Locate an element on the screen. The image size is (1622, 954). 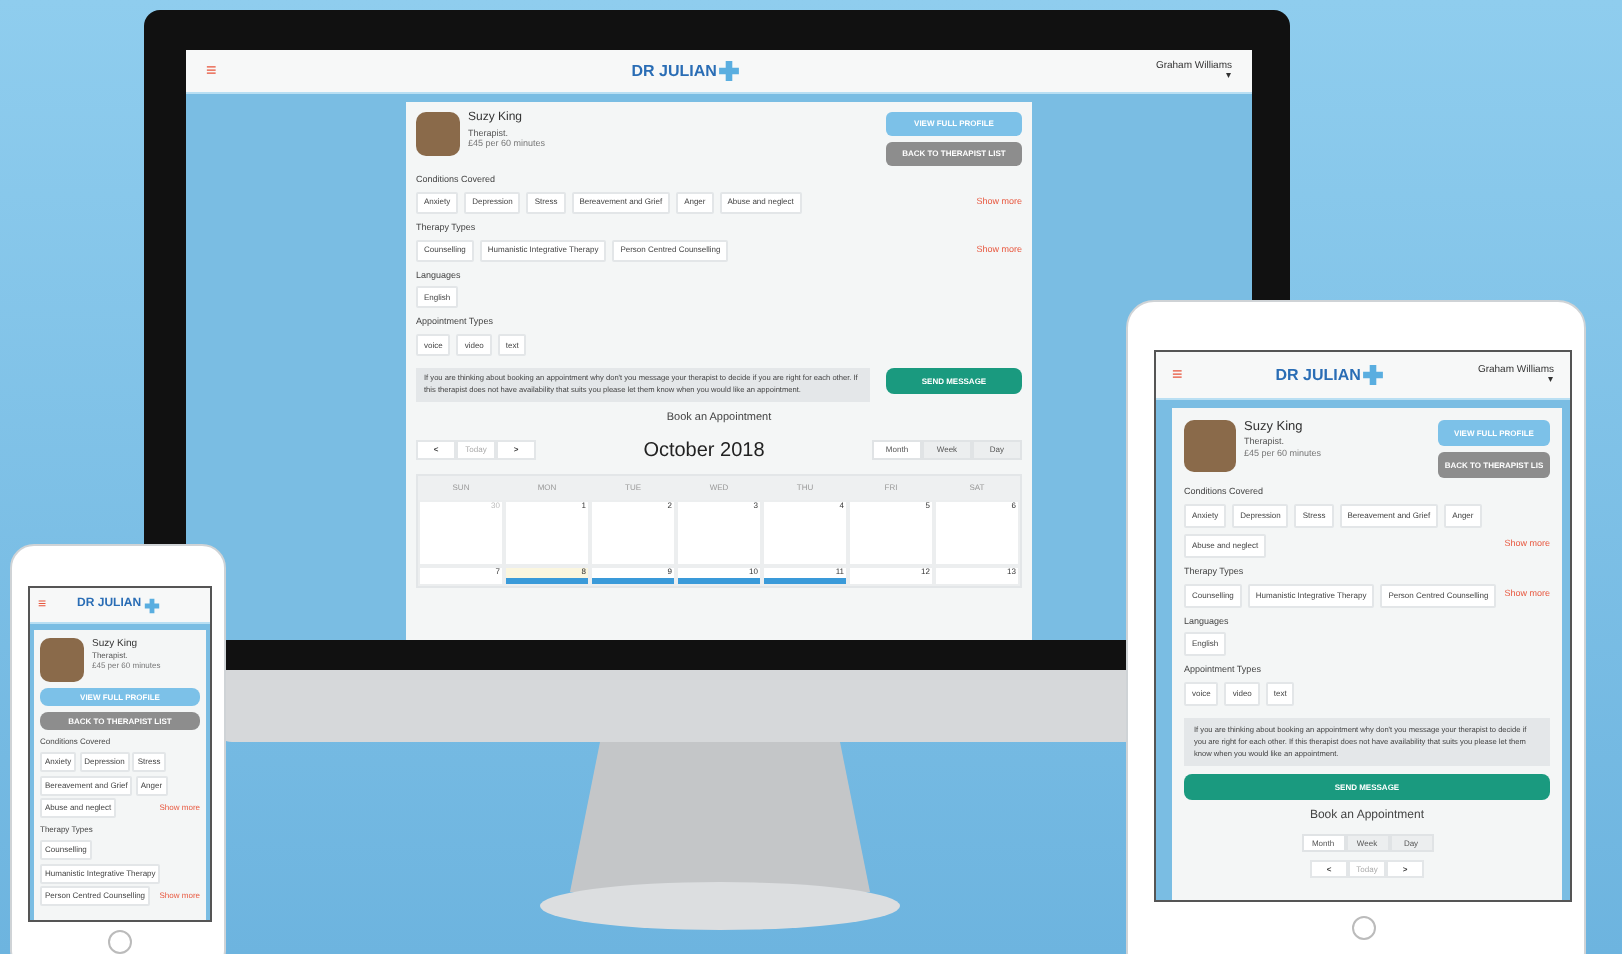
month-title: October 2018 is located at coordinates (704, 451).